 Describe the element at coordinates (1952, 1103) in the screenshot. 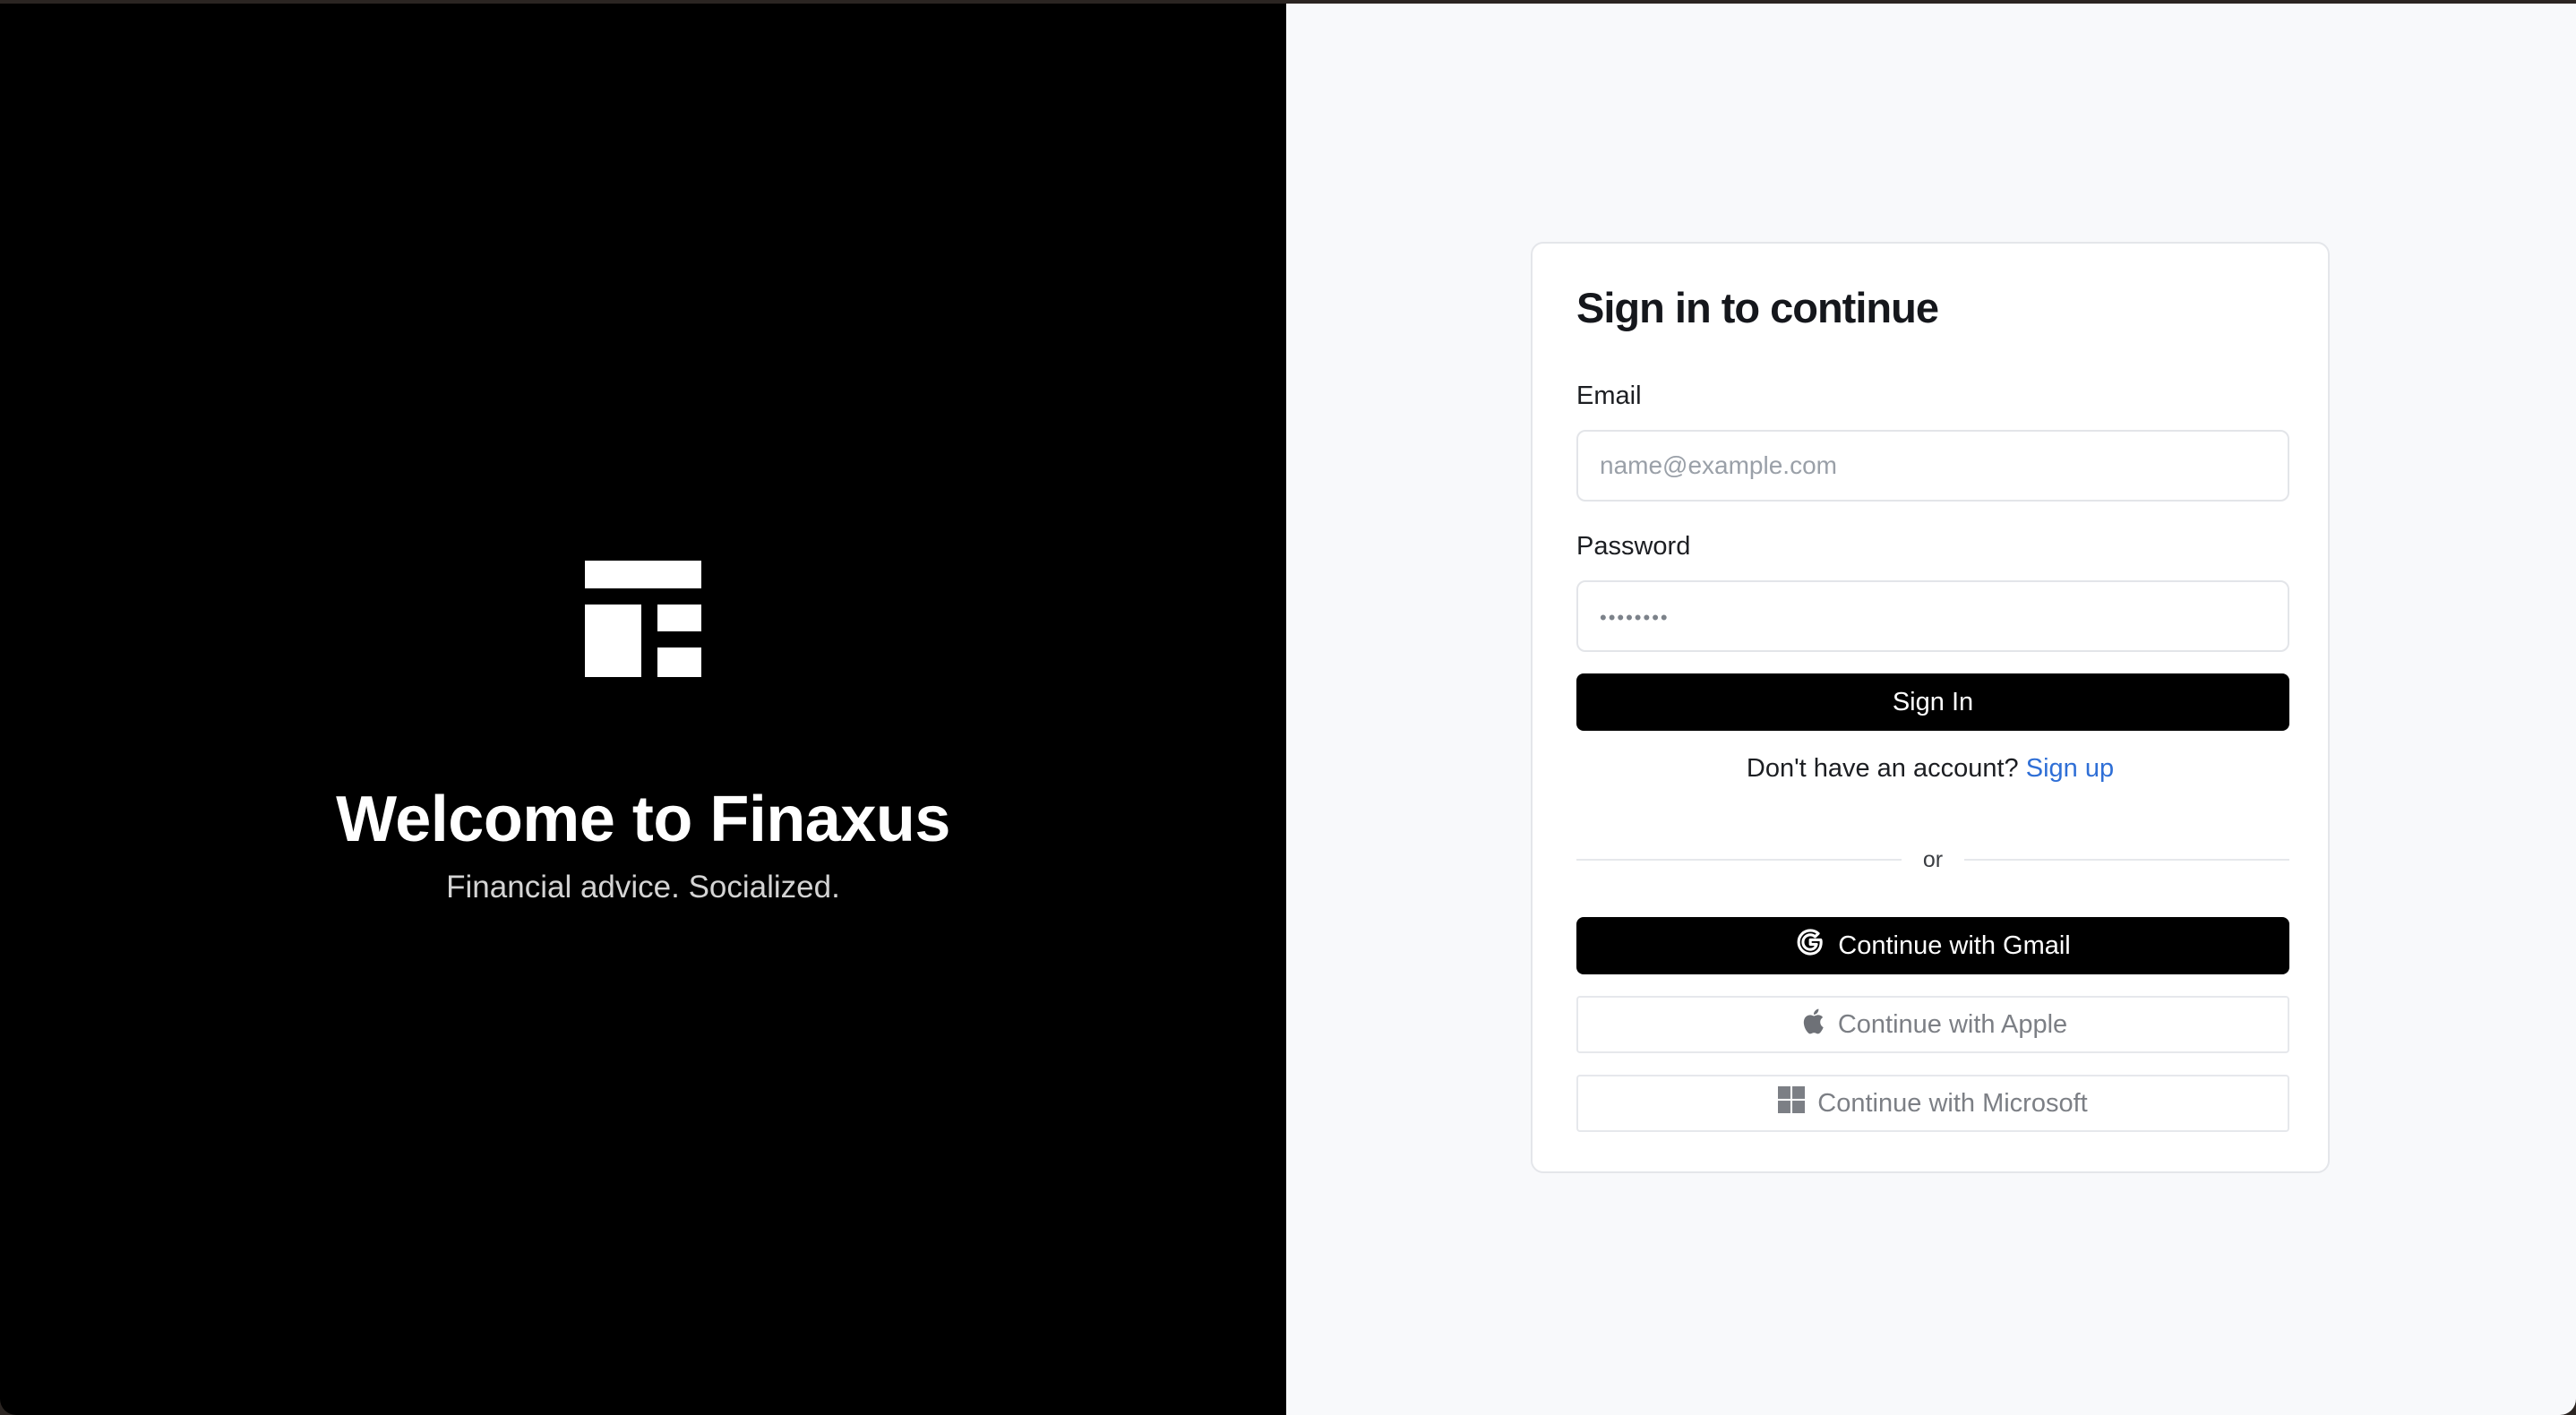

I see `microsoft-button-label: Continue with Microsoft` at that location.